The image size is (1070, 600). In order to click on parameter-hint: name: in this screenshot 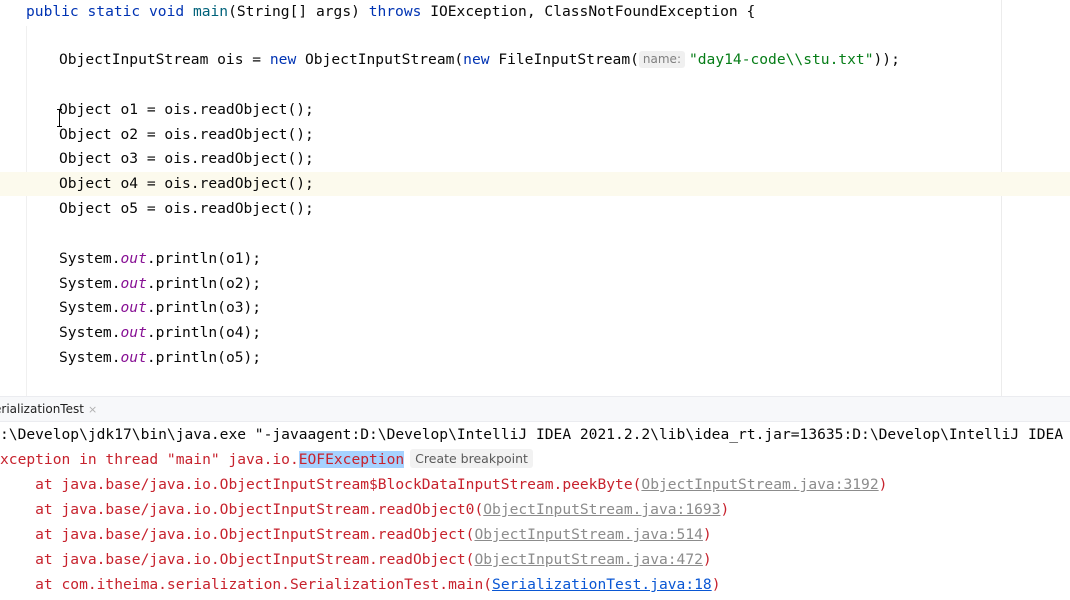, I will do `click(661, 59)`.